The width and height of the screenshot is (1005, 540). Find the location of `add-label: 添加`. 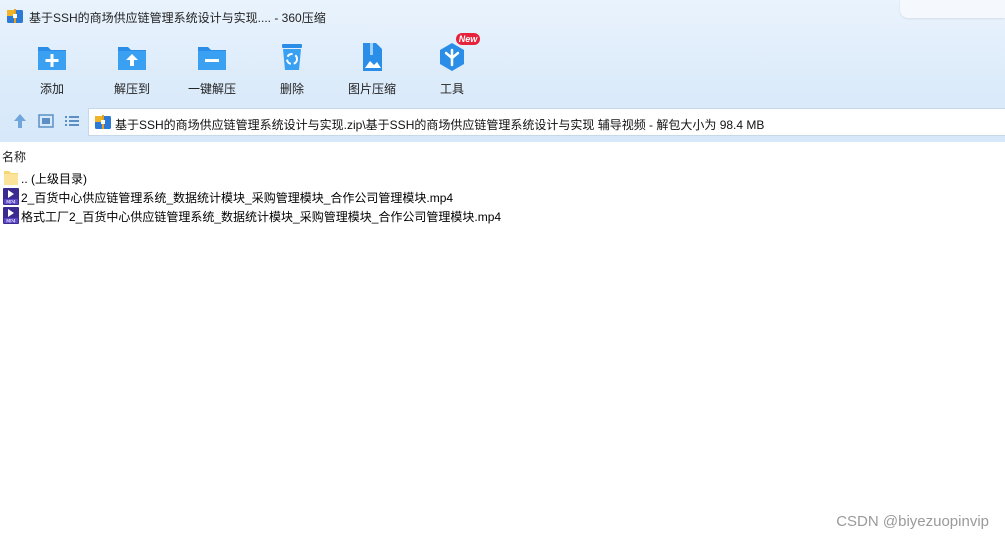

add-label: 添加 is located at coordinates (51, 89).